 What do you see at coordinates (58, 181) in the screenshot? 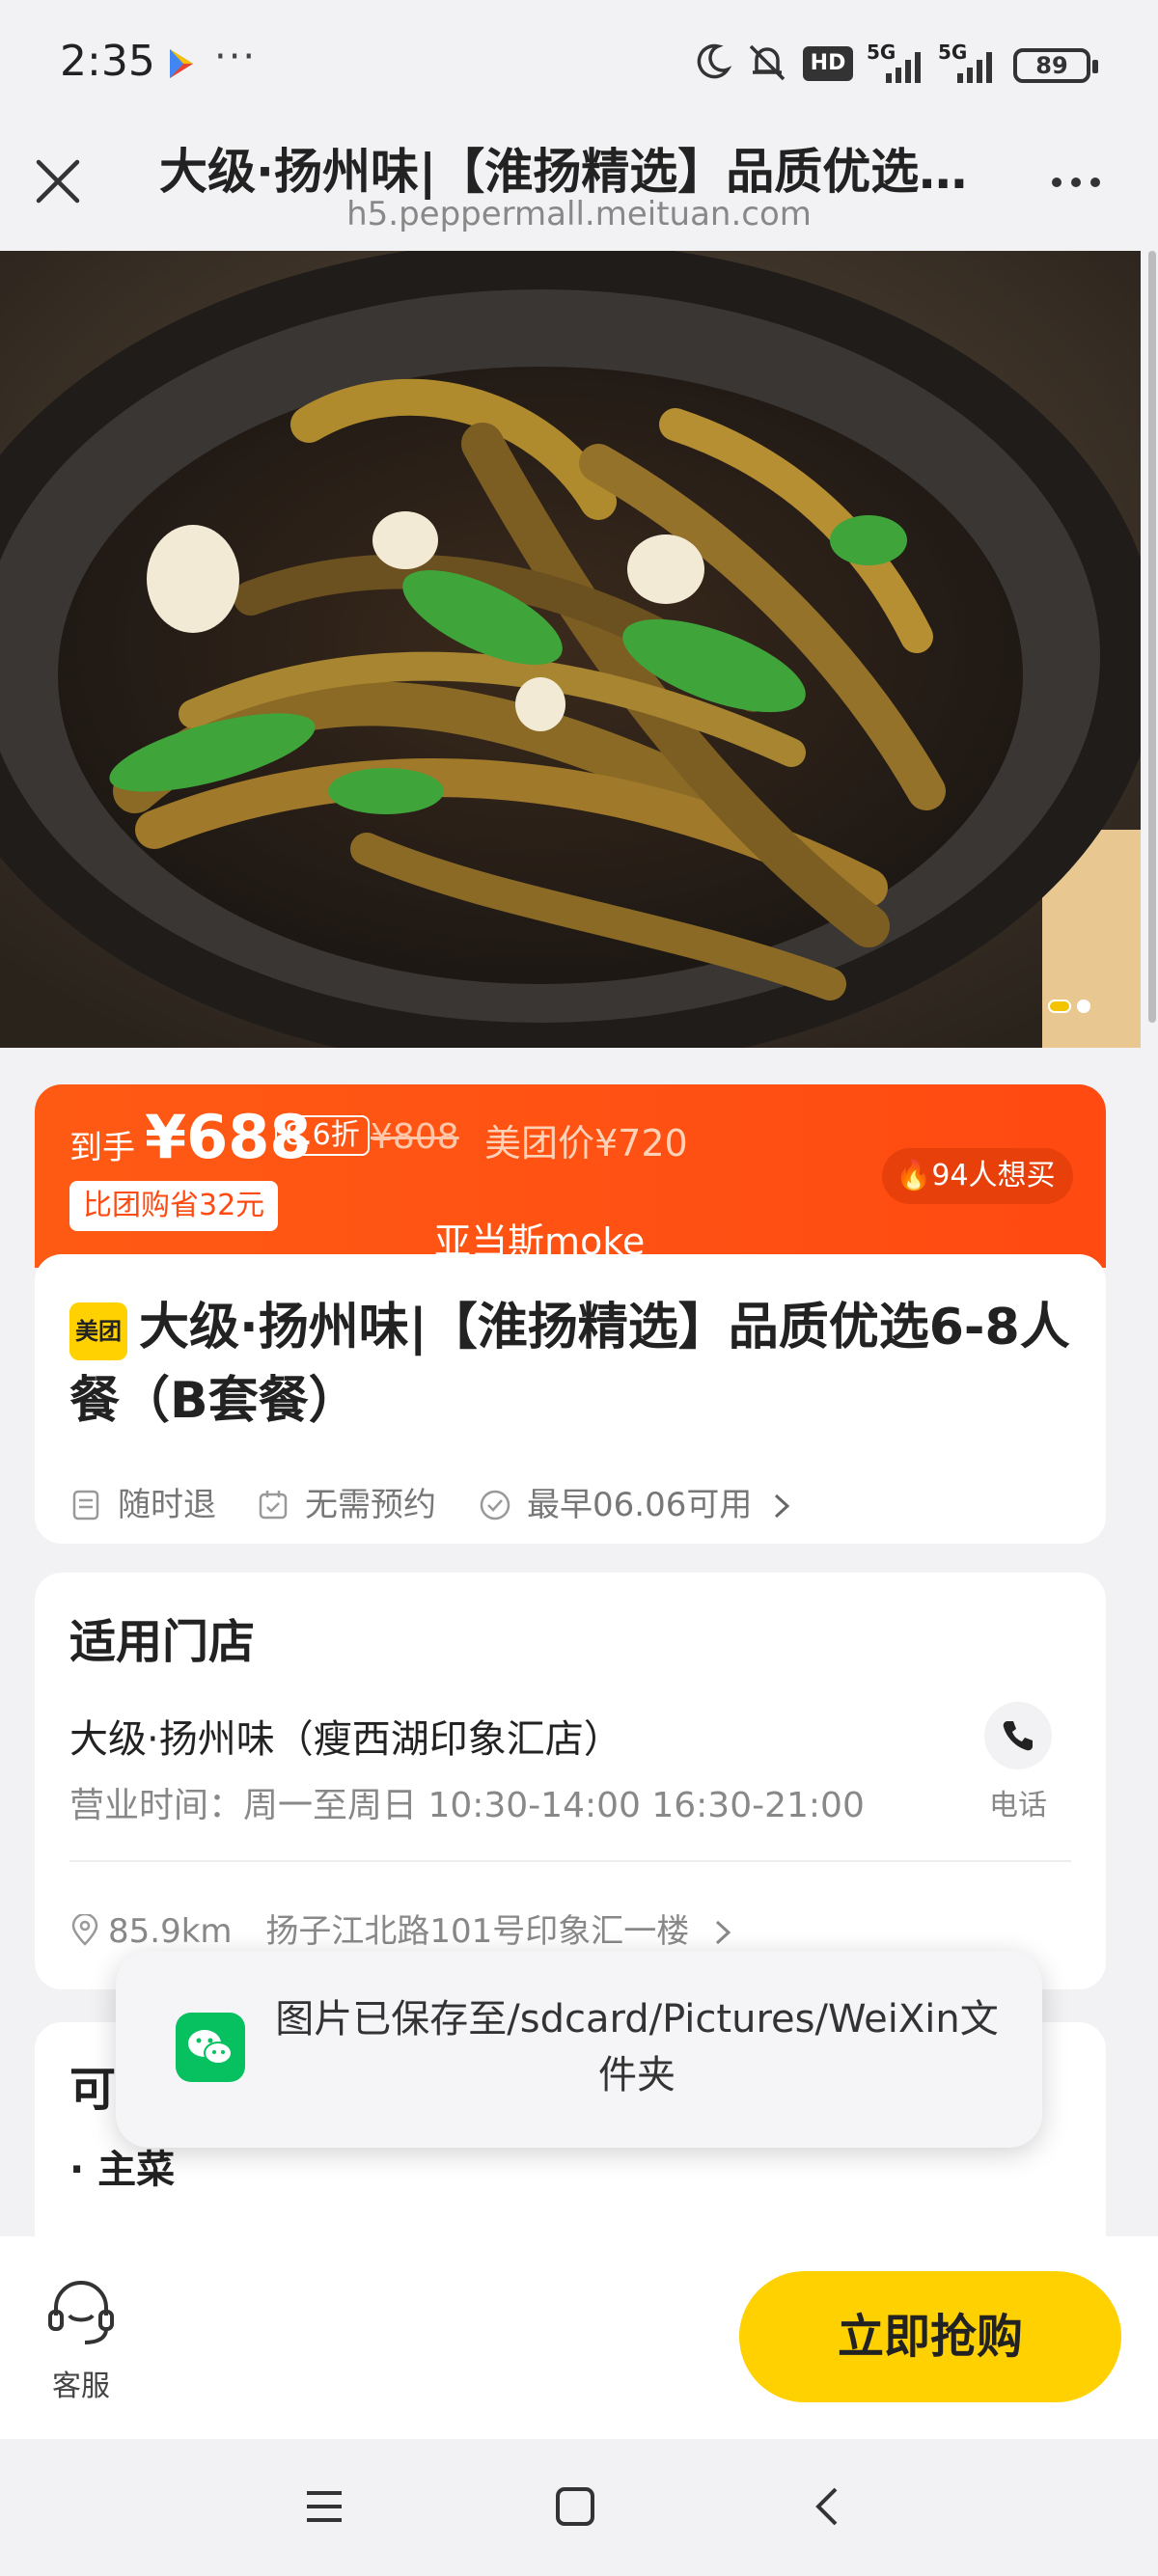
I see `close-icon` at bounding box center [58, 181].